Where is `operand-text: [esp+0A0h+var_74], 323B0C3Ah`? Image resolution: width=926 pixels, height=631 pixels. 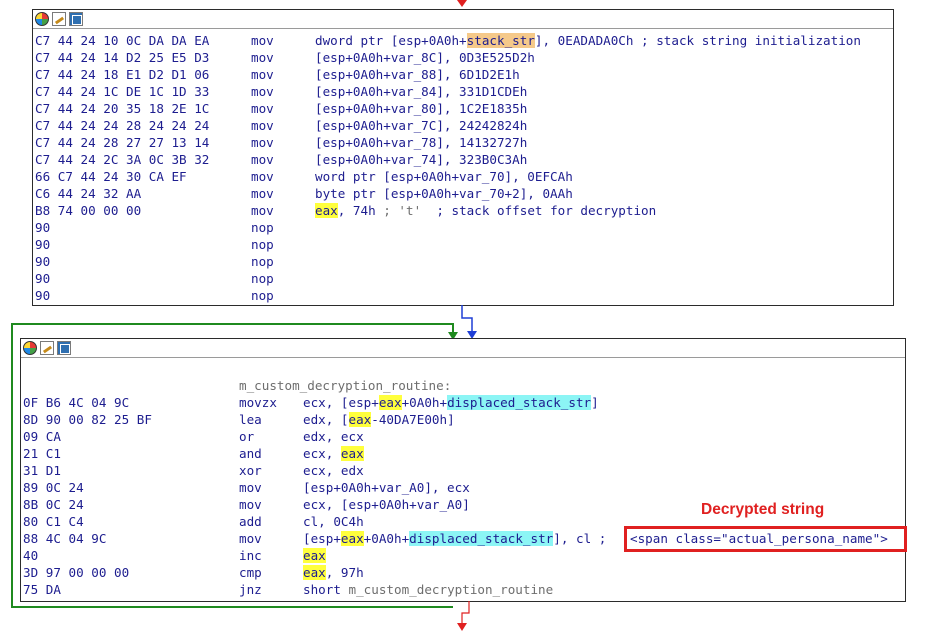
operand-text: [esp+0A0h+var_74], 323B0C3Ah is located at coordinates (421, 159).